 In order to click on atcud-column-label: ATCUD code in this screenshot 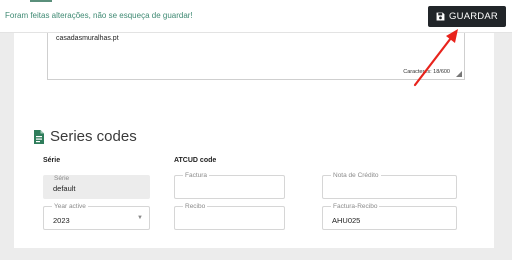, I will do `click(195, 160)`.